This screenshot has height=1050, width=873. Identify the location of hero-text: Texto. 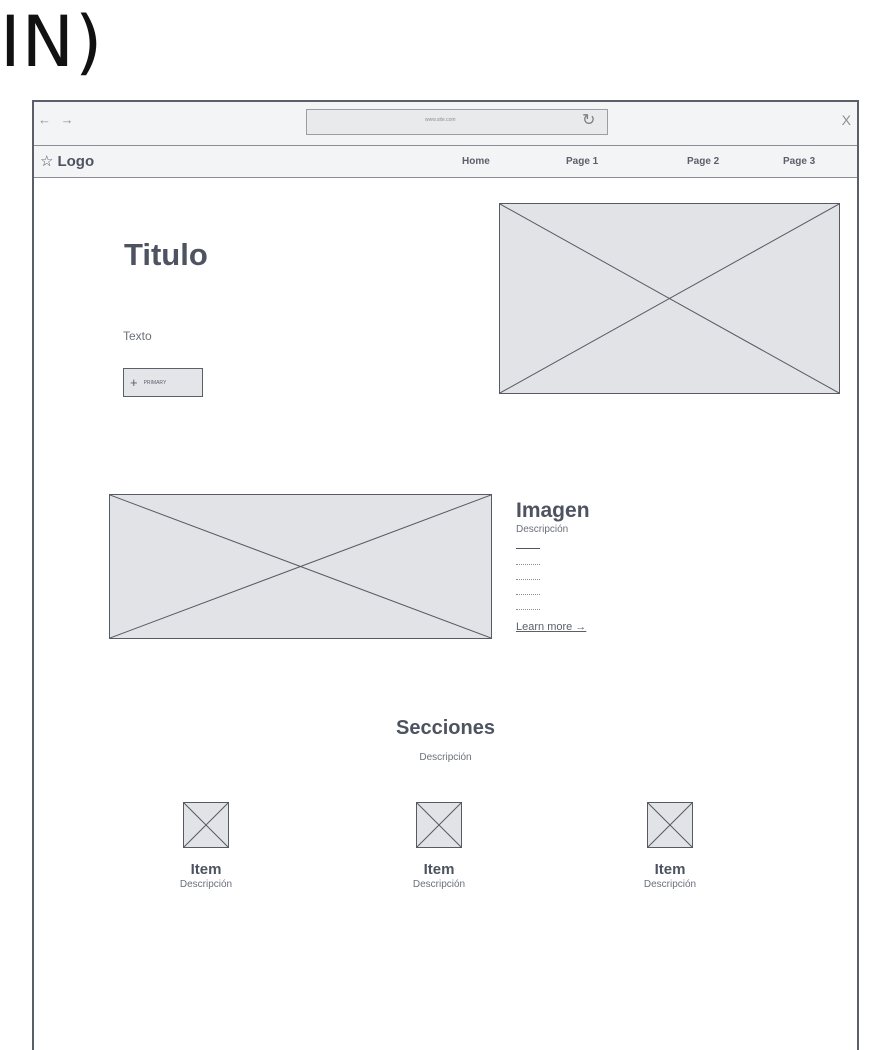
(137, 336).